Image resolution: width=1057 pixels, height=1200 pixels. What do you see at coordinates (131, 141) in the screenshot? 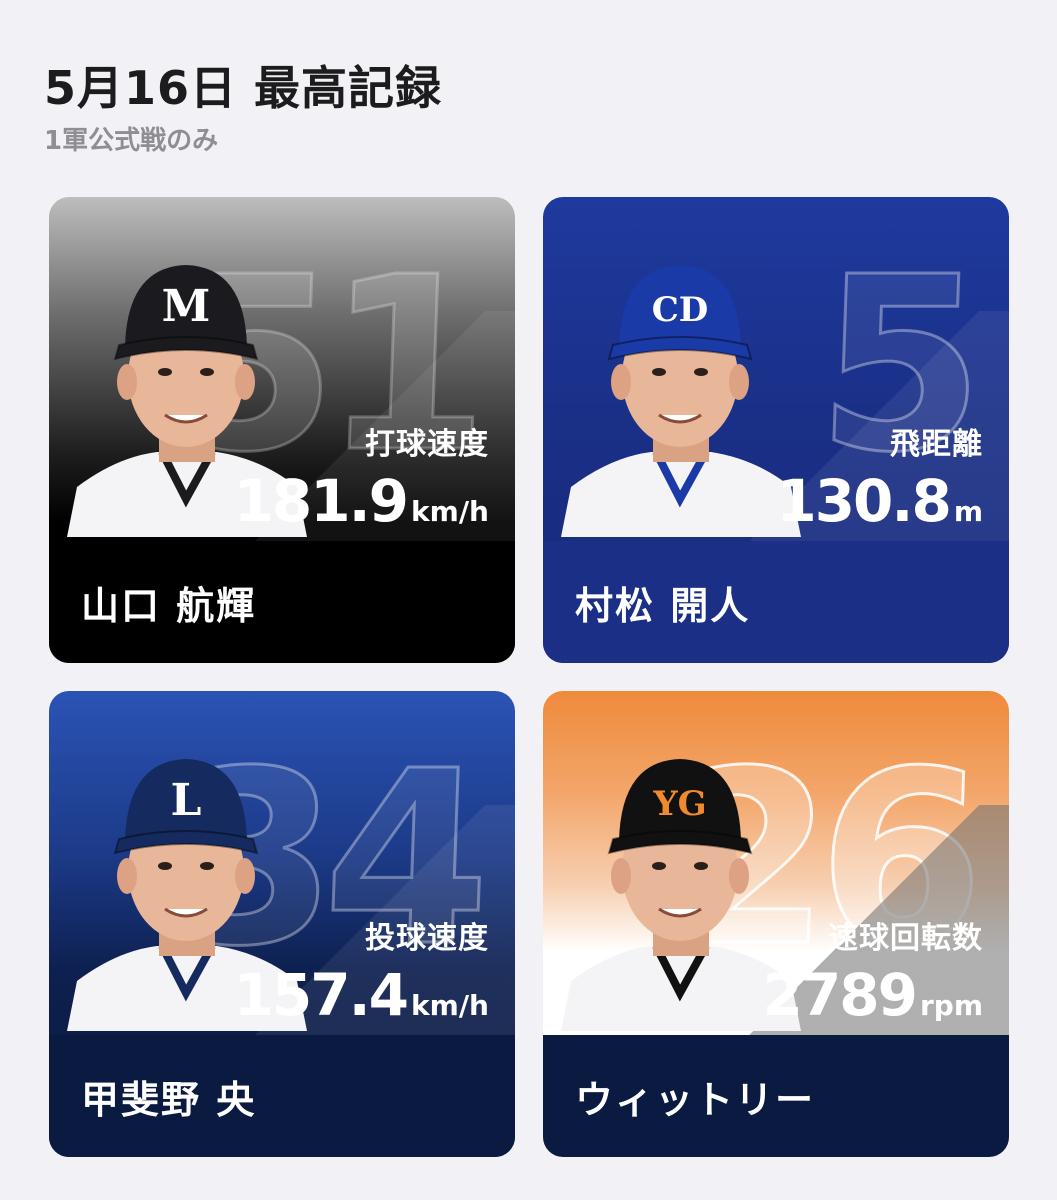
I see `page-subtitle: 1軍公式戦のみ` at bounding box center [131, 141].